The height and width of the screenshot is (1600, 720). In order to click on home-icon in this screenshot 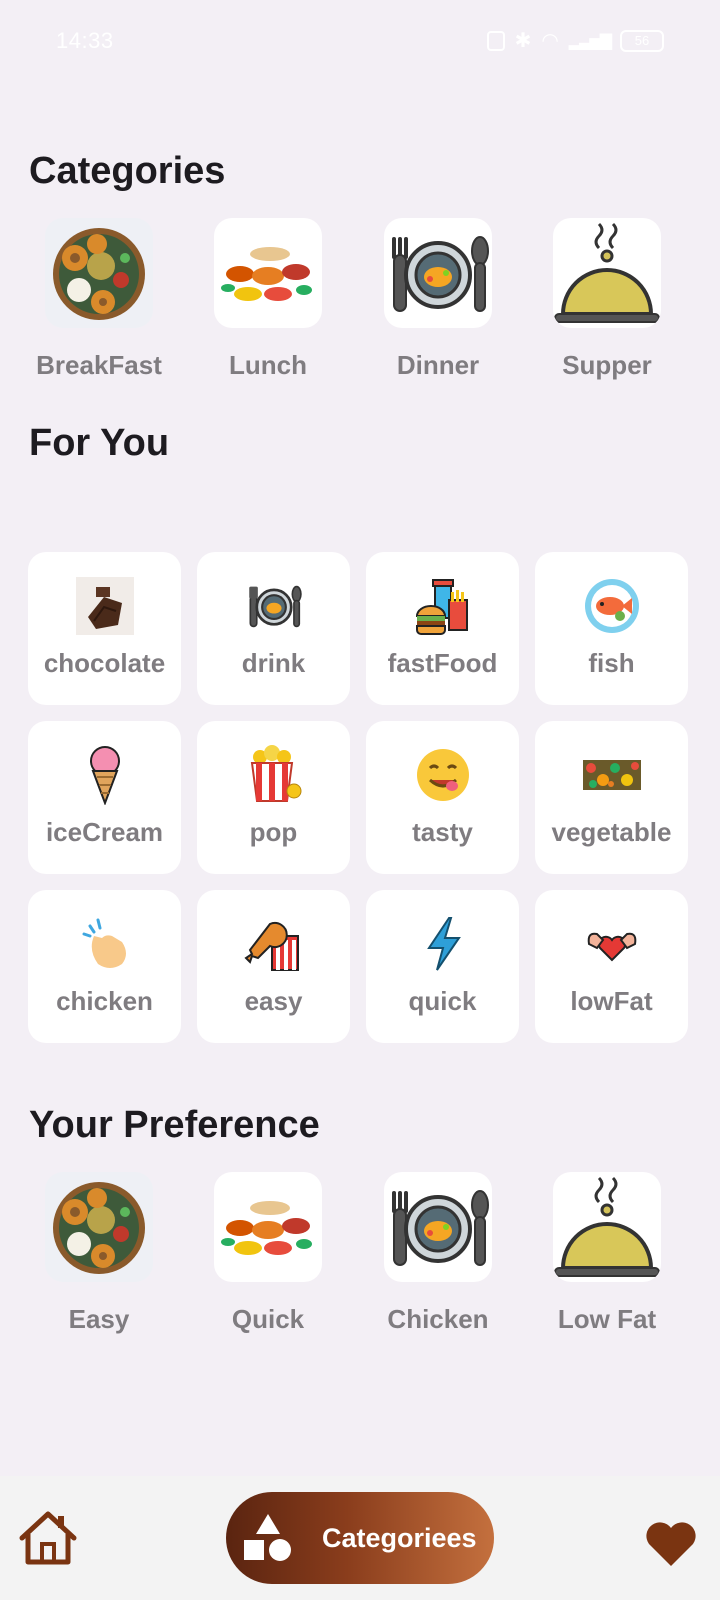, I will do `click(48, 1538)`.